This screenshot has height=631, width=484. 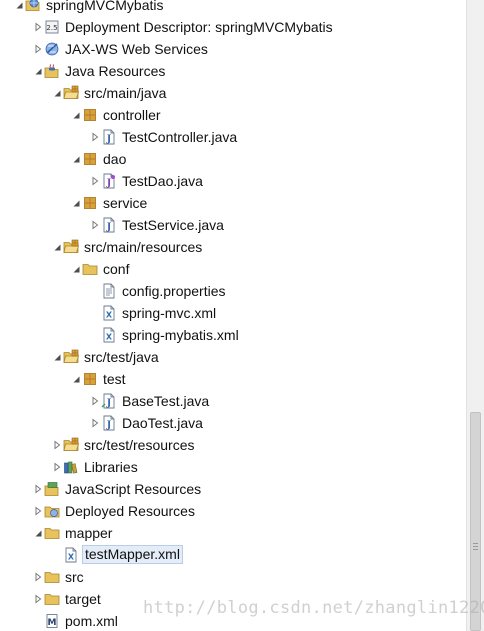 I want to click on tree-item-label: Java Resources, so click(x=115, y=71).